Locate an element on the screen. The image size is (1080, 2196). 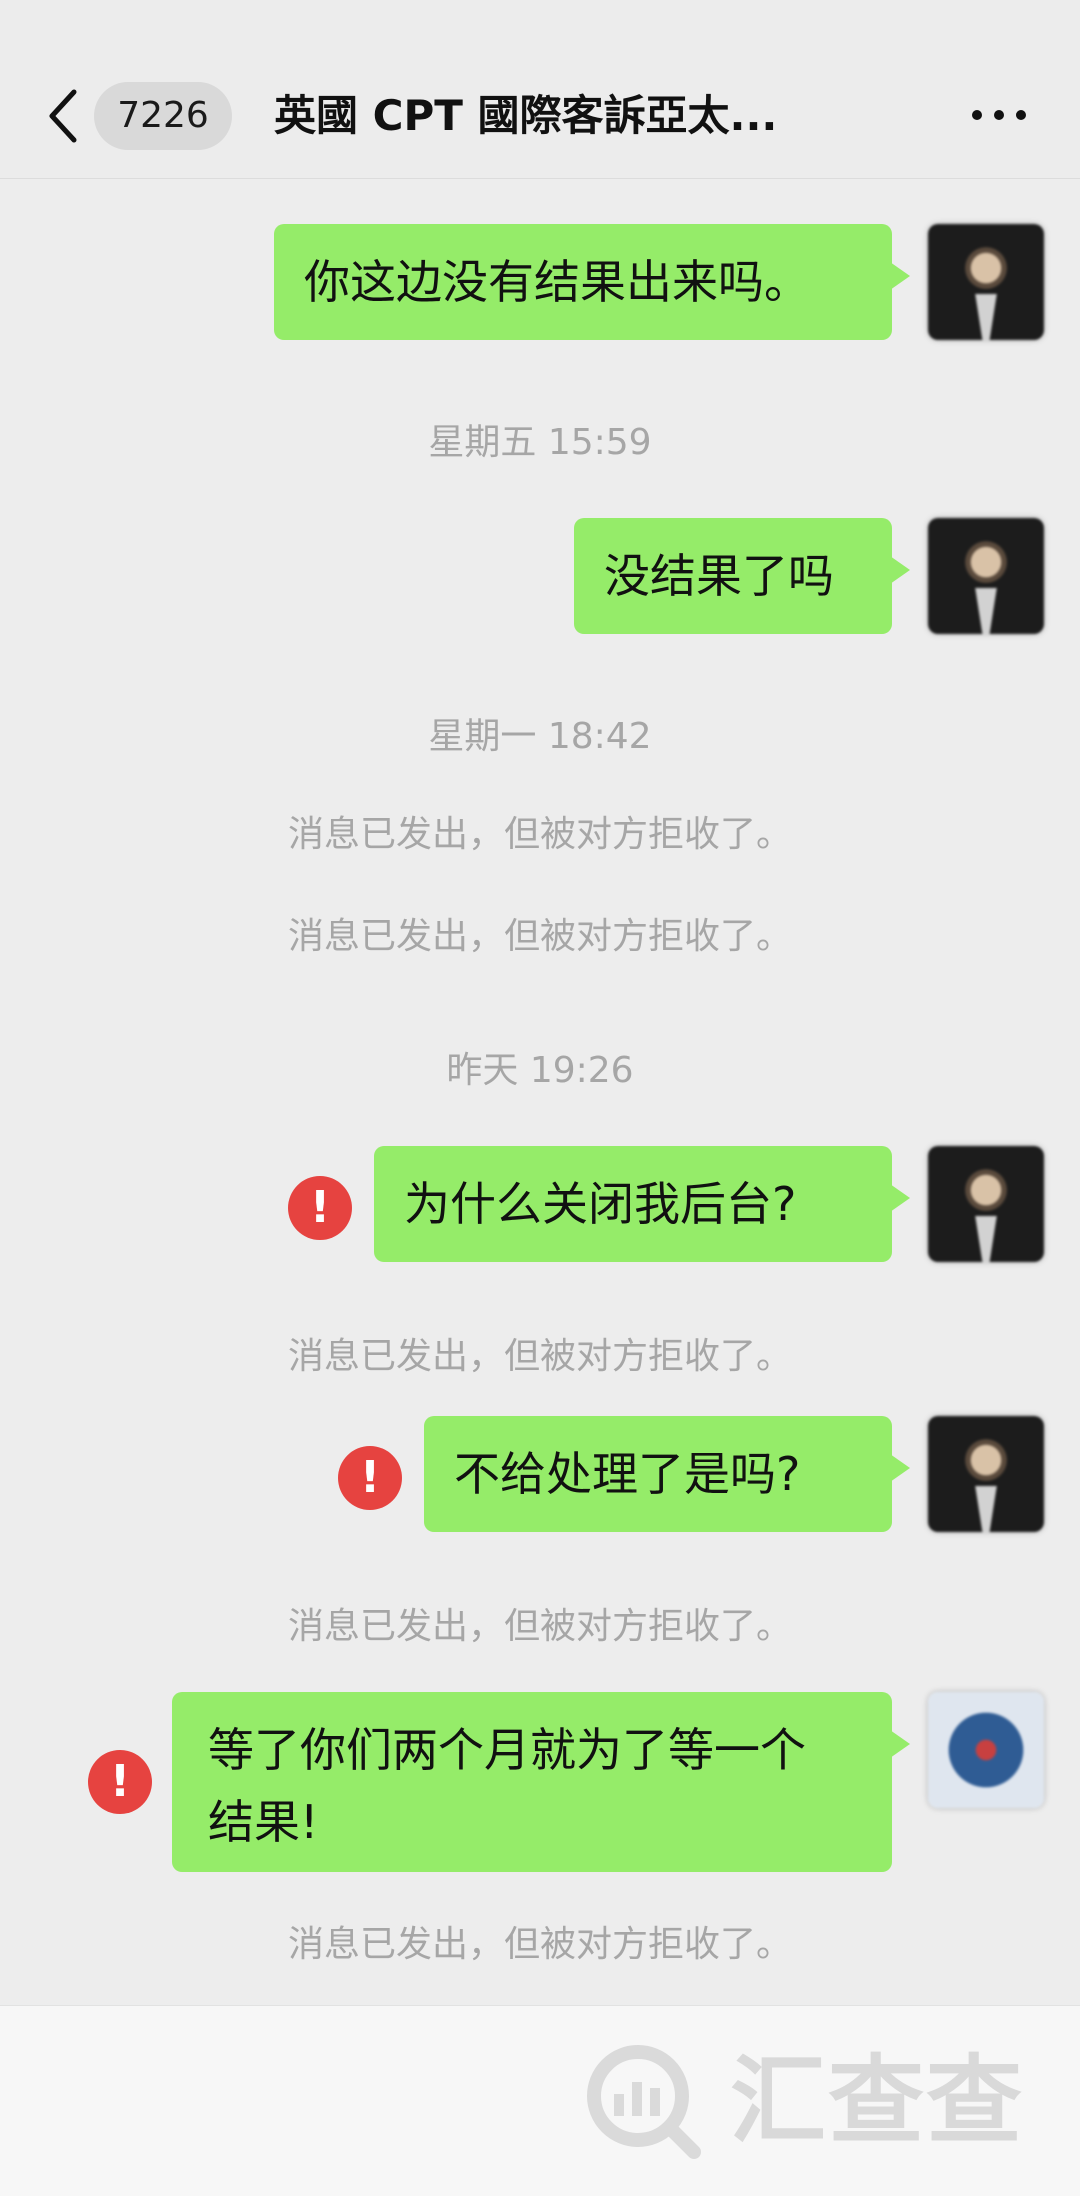
more-dots-icon is located at coordinates (999, 115).